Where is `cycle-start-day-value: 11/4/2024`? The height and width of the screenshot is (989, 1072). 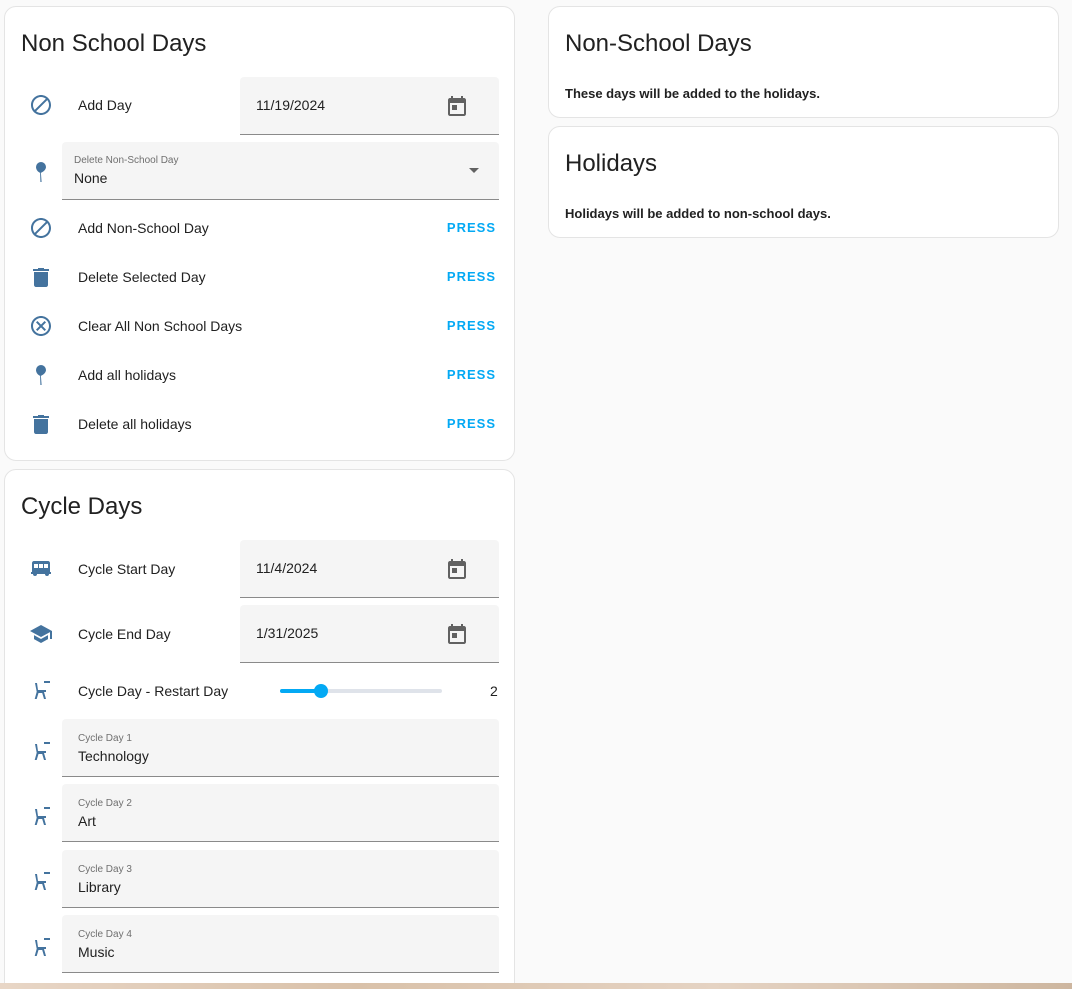 cycle-start-day-value: 11/4/2024 is located at coordinates (287, 568).